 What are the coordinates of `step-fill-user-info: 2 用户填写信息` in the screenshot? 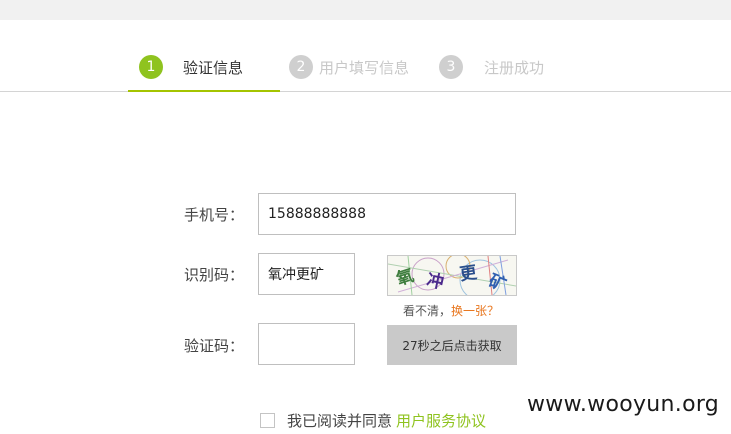 It's located at (349, 67).